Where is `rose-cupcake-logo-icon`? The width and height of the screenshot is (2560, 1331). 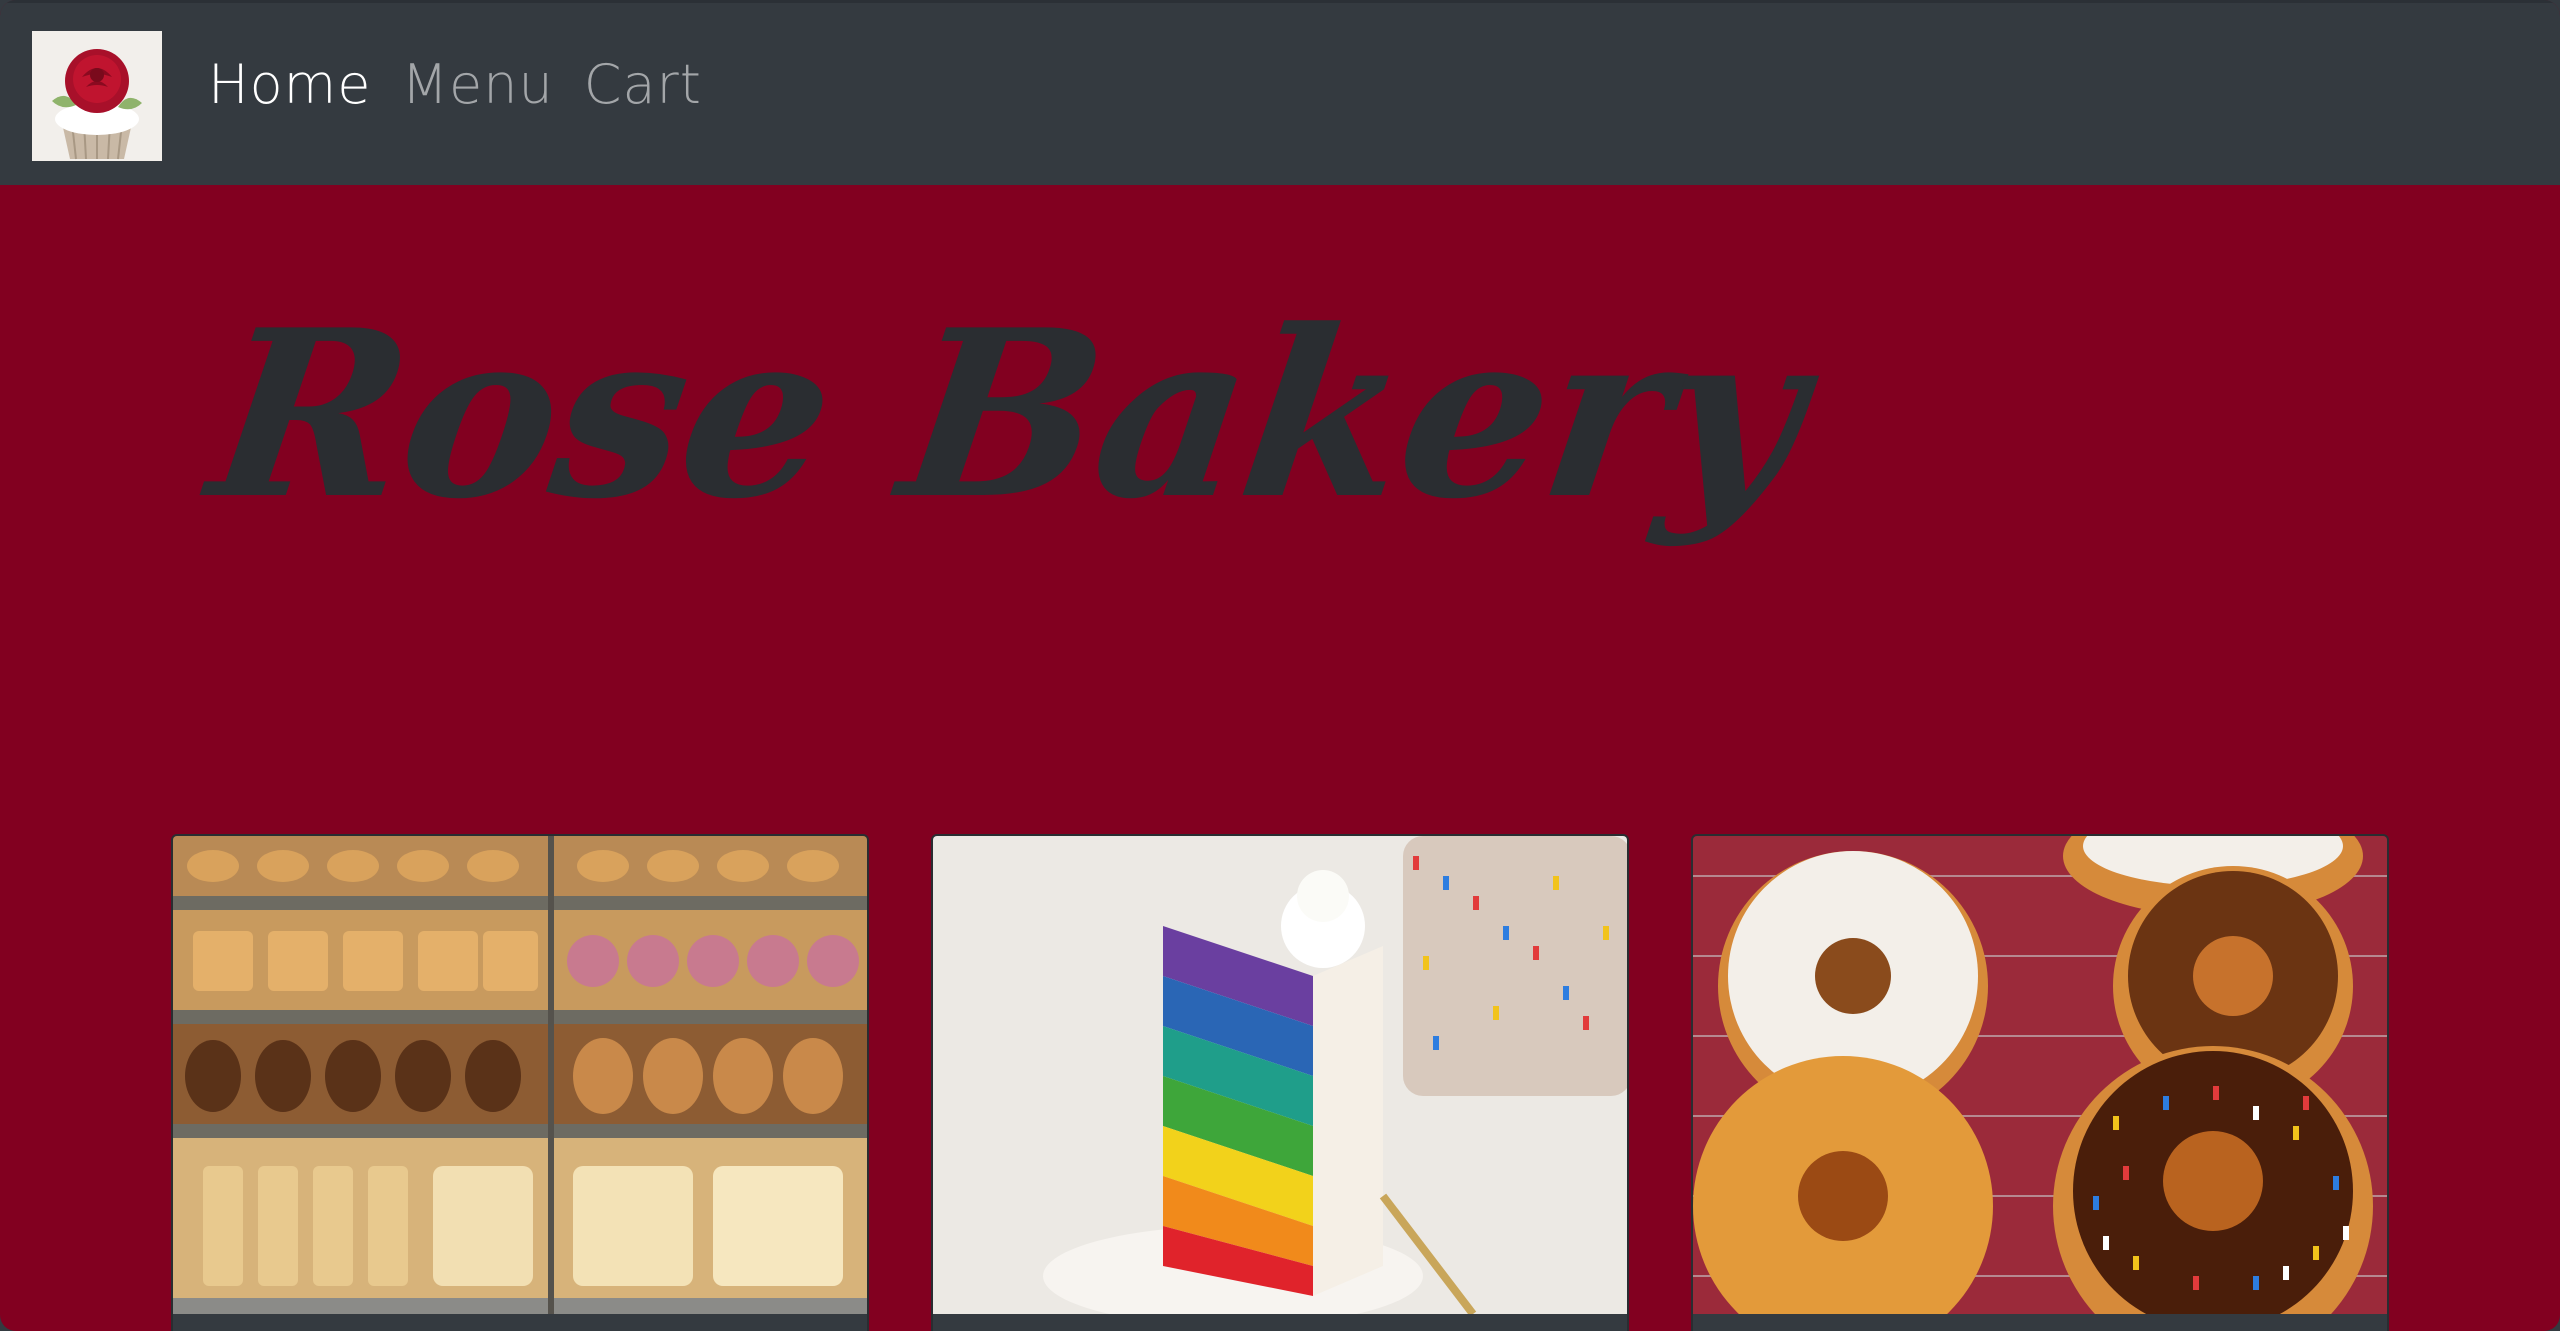 rose-cupcake-logo-icon is located at coordinates (97, 96).